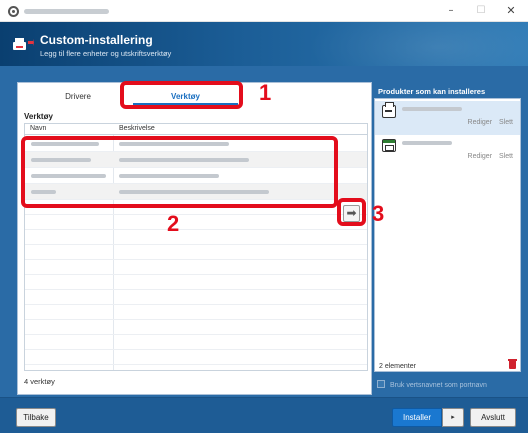  Describe the element at coordinates (438, 385) in the screenshot. I see `use-hostname-label: Bruk vertsnavnet som portnavn` at that location.